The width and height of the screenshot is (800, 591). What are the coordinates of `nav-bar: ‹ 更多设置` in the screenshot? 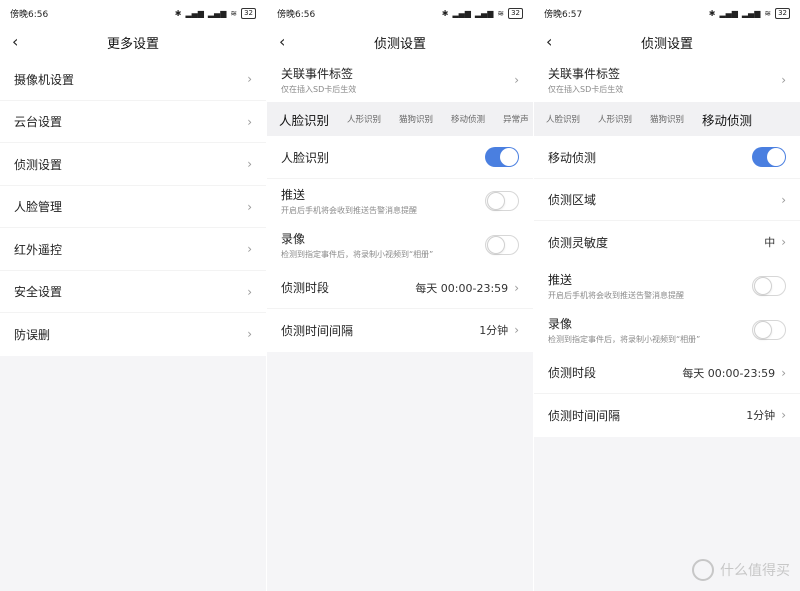 It's located at (133, 42).